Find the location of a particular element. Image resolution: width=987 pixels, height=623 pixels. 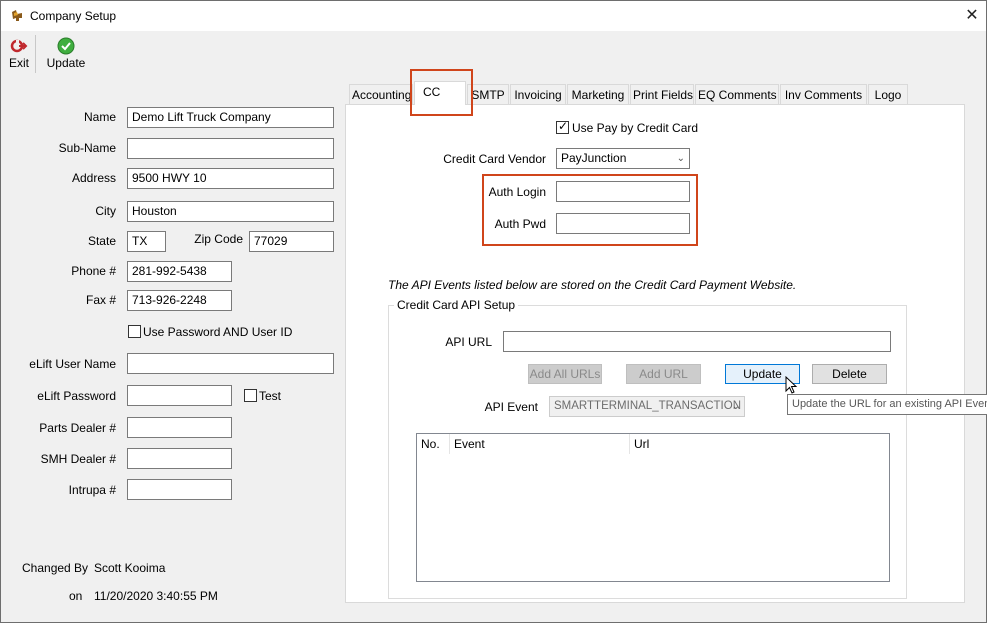

close-button: ✕ is located at coordinates (971, 16).